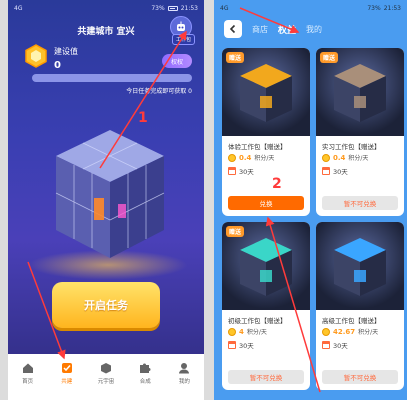  What do you see at coordinates (66, 381) in the screenshot?
I see `nav-item-build: 共建` at bounding box center [66, 381].